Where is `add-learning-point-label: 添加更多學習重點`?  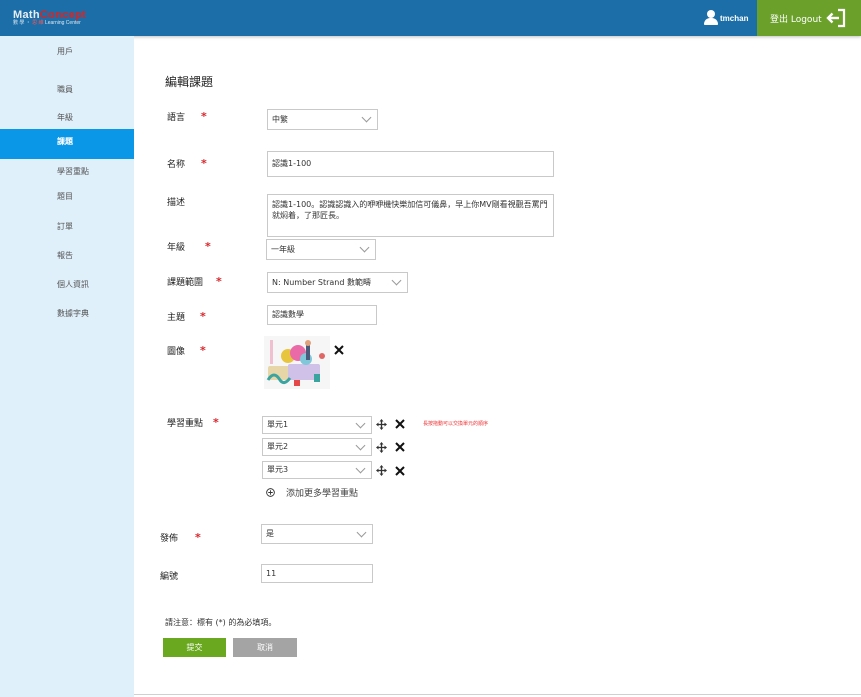
add-learning-point-label: 添加更多學習重點 is located at coordinates (322, 494).